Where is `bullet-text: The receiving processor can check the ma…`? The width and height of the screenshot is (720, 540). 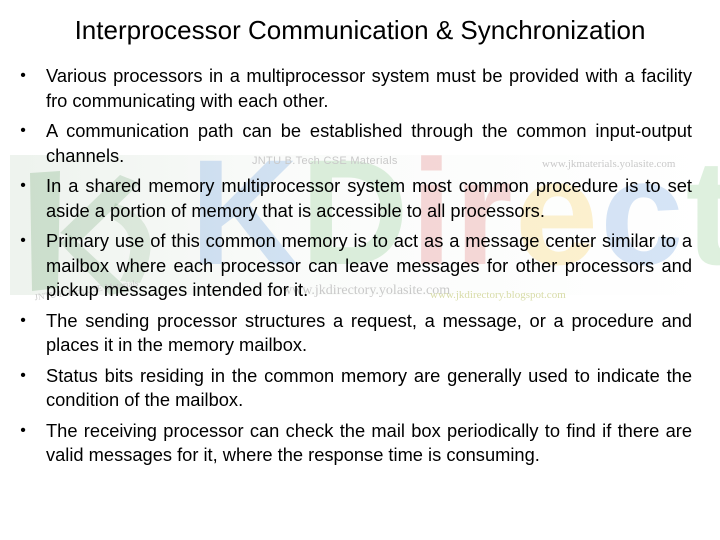
bullet-text: The receiving processor can check the ma… is located at coordinates (369, 442).